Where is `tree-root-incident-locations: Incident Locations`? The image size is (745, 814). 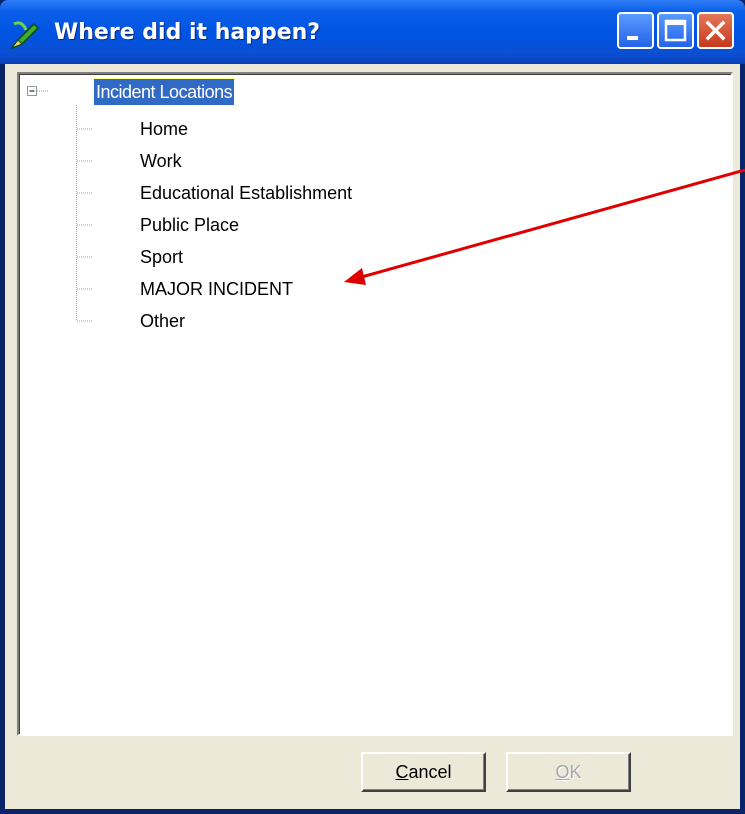
tree-root-incident-locations: Incident Locations is located at coordinates (164, 92).